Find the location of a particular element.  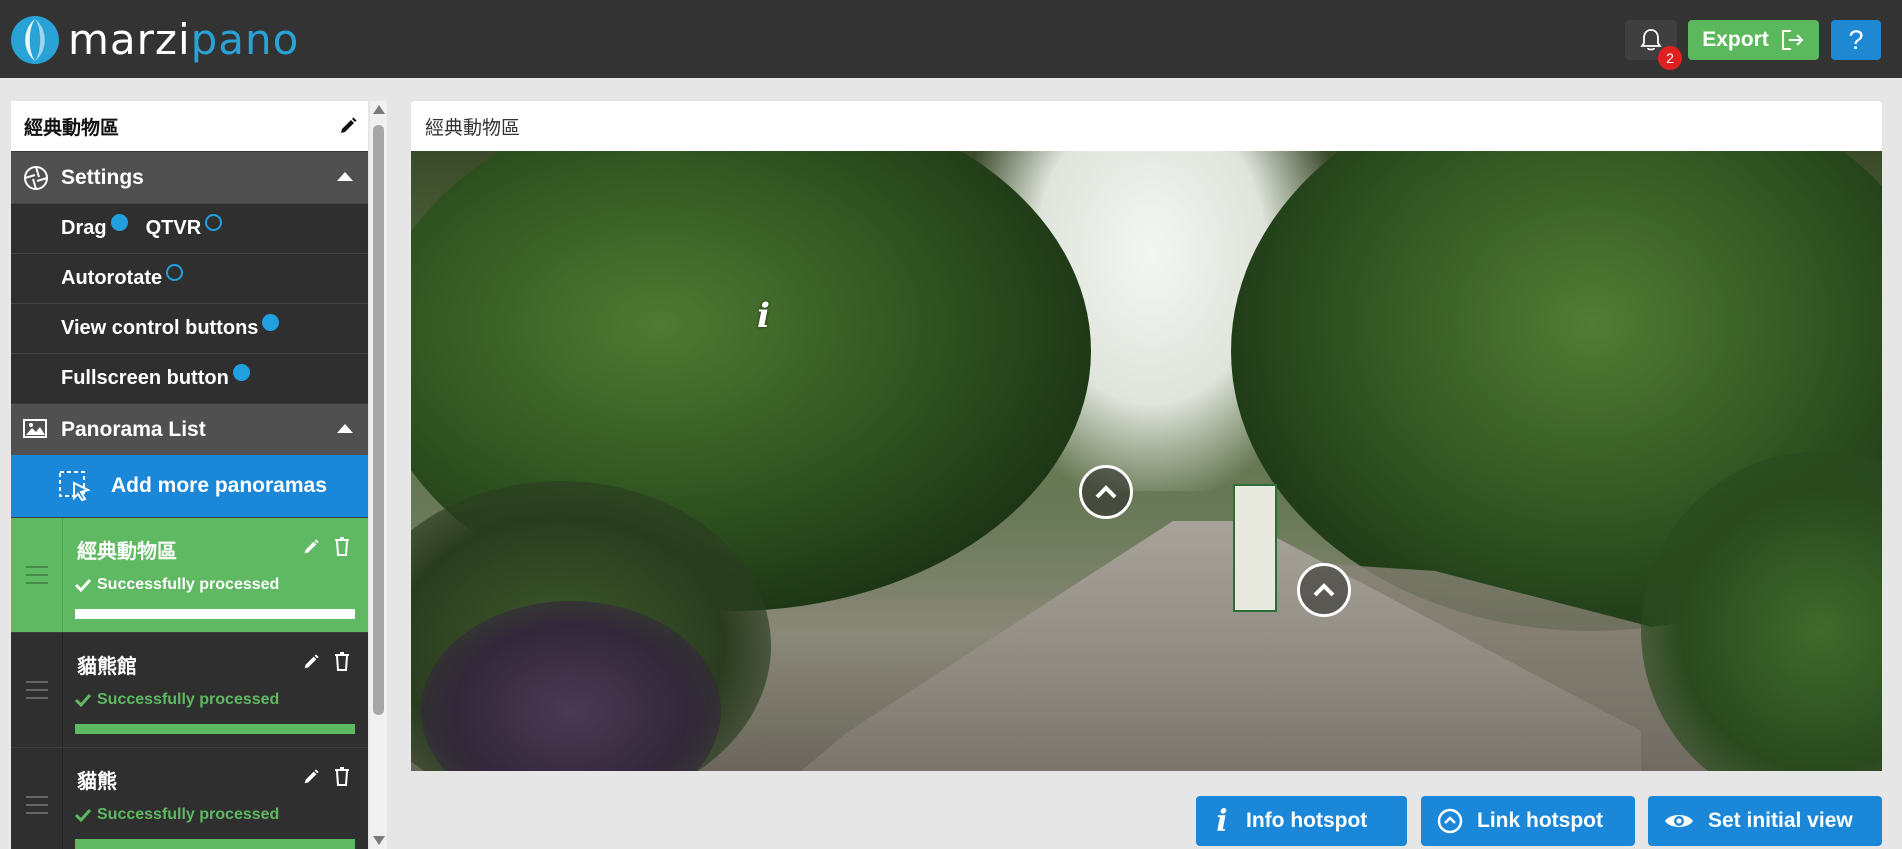

viewer-title: 經典動物區 is located at coordinates (473, 128).